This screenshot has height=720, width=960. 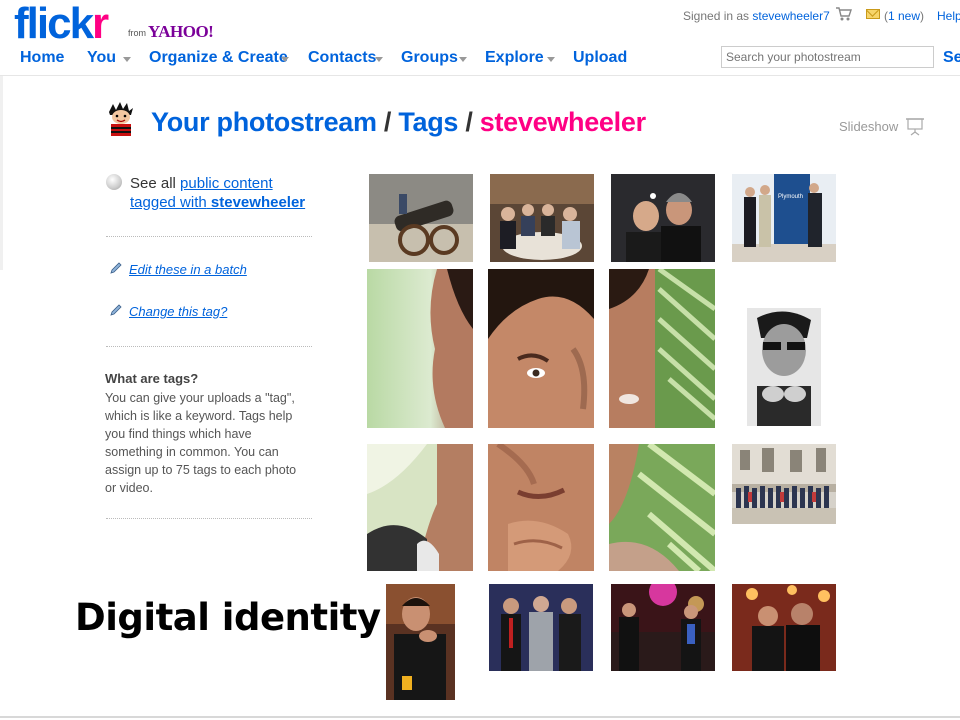 I want to click on nav-organize: Organize & Create, so click(x=218, y=58).